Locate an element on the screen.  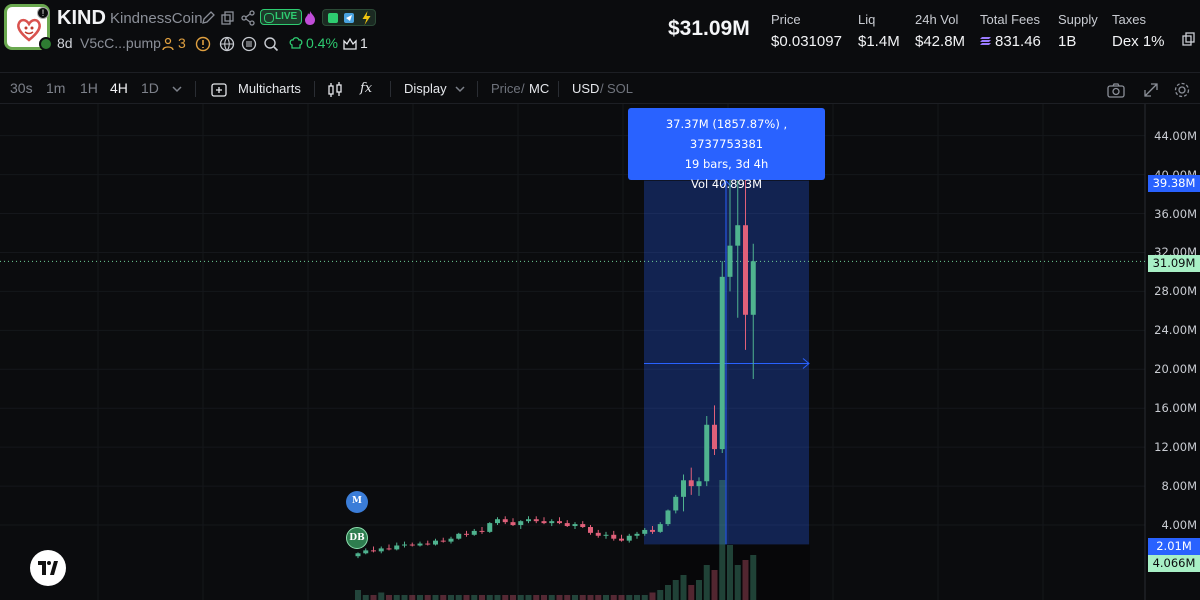
y-tick-label: 44.00M is located at coordinates (1175, 135).